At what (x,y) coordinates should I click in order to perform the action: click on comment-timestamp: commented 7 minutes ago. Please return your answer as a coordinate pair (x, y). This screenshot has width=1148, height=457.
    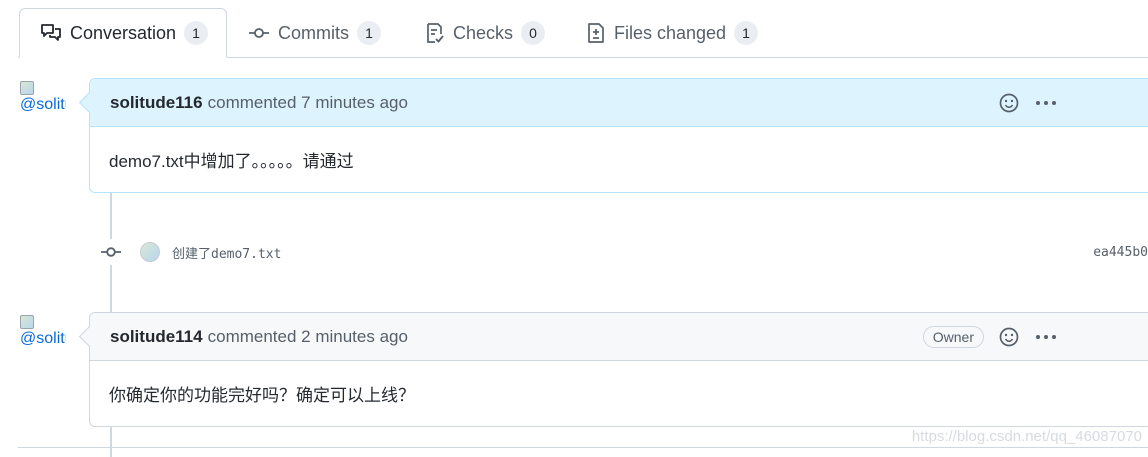
    Looking at the image, I should click on (308, 103).